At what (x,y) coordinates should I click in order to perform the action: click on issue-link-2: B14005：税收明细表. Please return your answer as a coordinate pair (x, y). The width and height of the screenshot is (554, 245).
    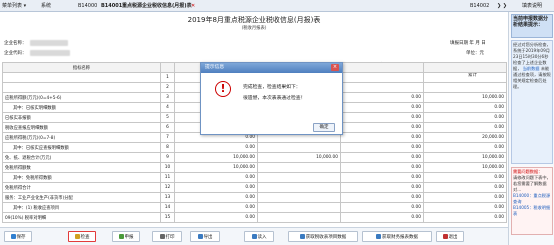
    Looking at the image, I should click on (532, 211).